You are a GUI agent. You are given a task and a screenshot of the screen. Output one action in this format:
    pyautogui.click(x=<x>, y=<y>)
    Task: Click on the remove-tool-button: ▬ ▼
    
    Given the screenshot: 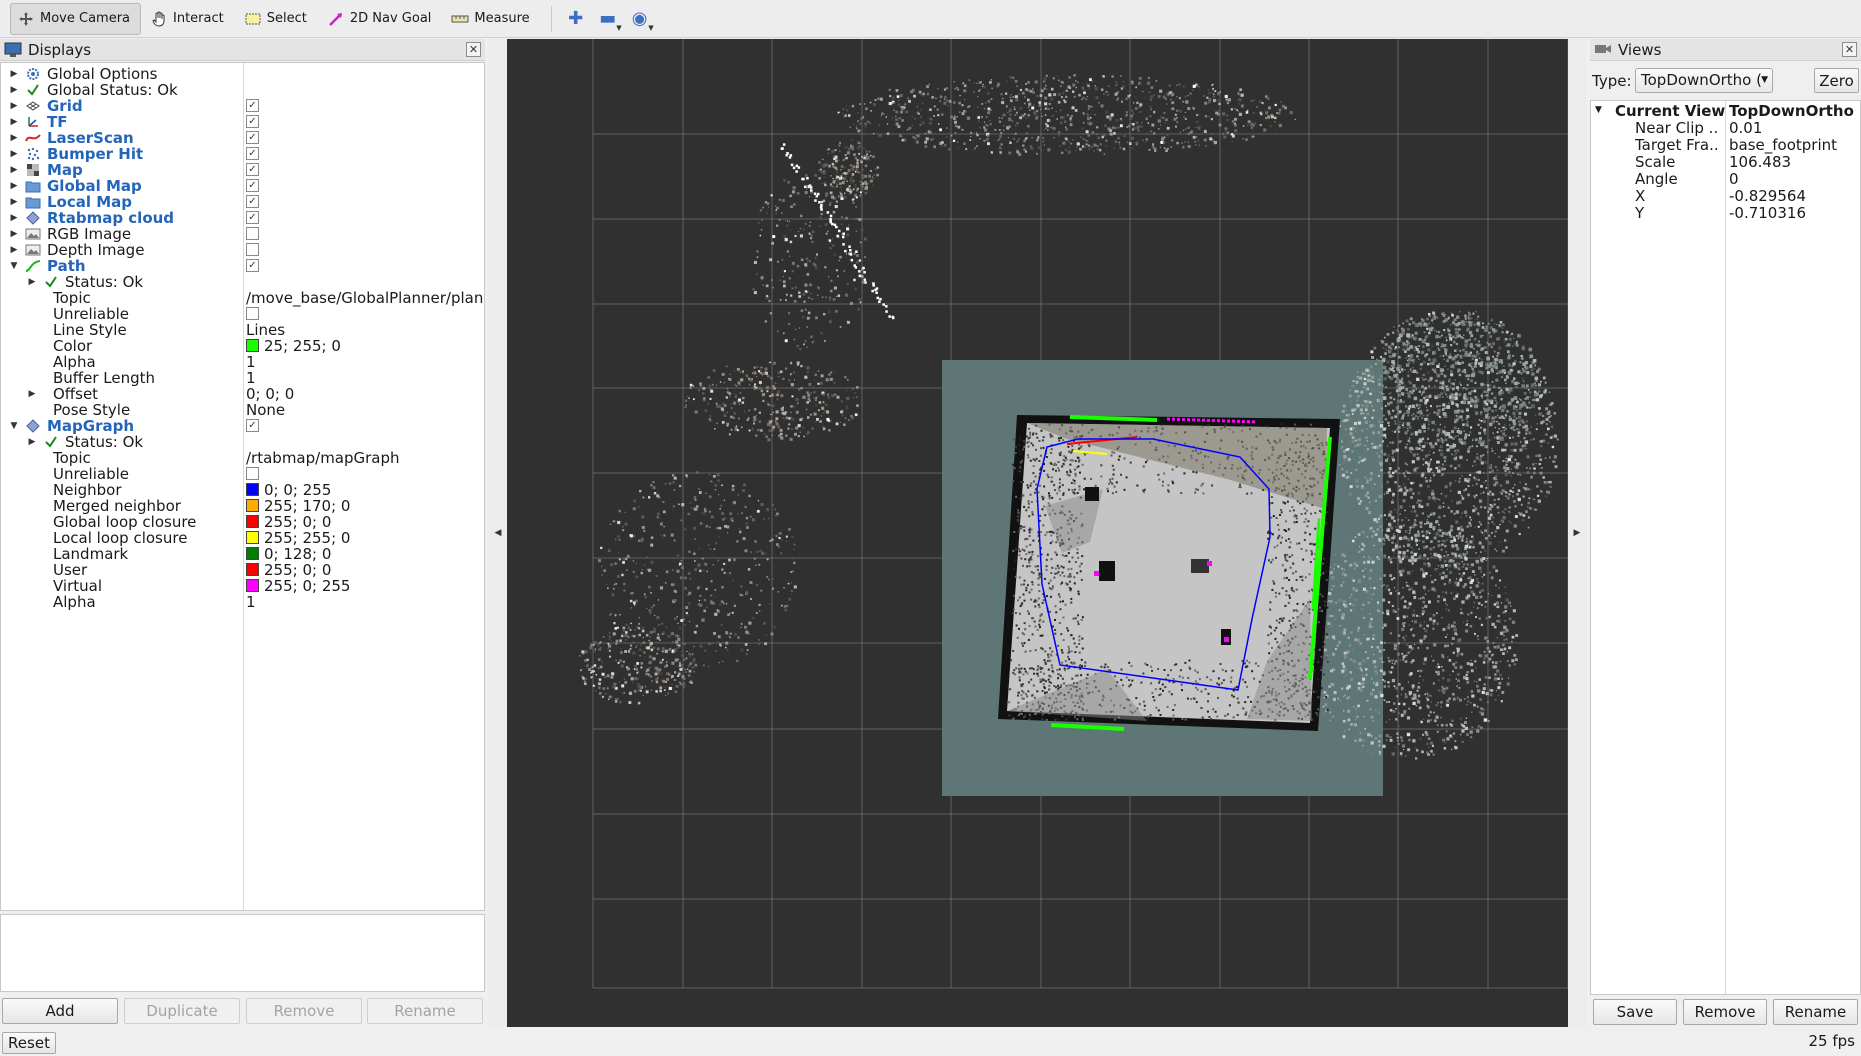 What is the action you would take?
    pyautogui.click(x=608, y=19)
    